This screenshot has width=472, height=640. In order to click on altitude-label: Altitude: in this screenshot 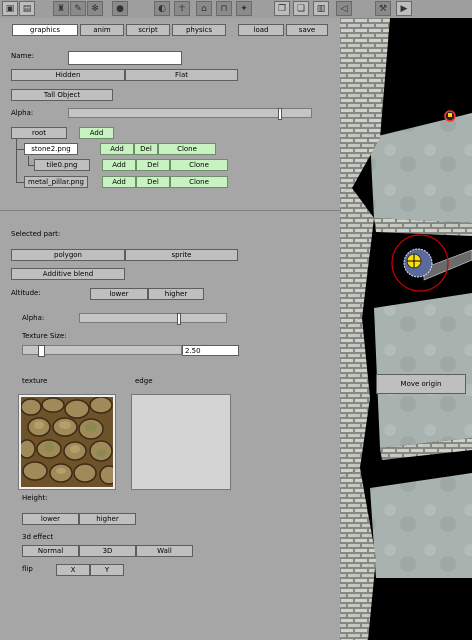, I will do `click(26, 293)`.